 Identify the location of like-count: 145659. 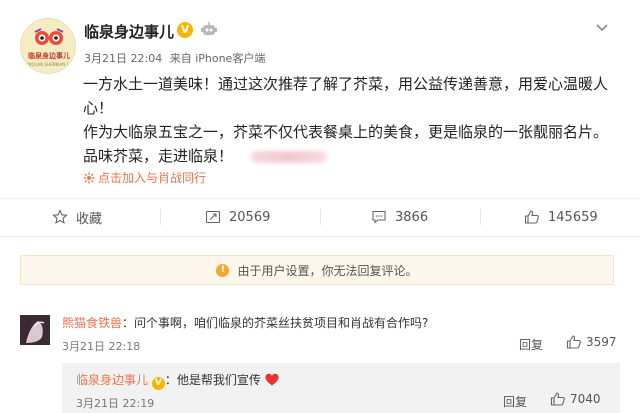
(573, 217).